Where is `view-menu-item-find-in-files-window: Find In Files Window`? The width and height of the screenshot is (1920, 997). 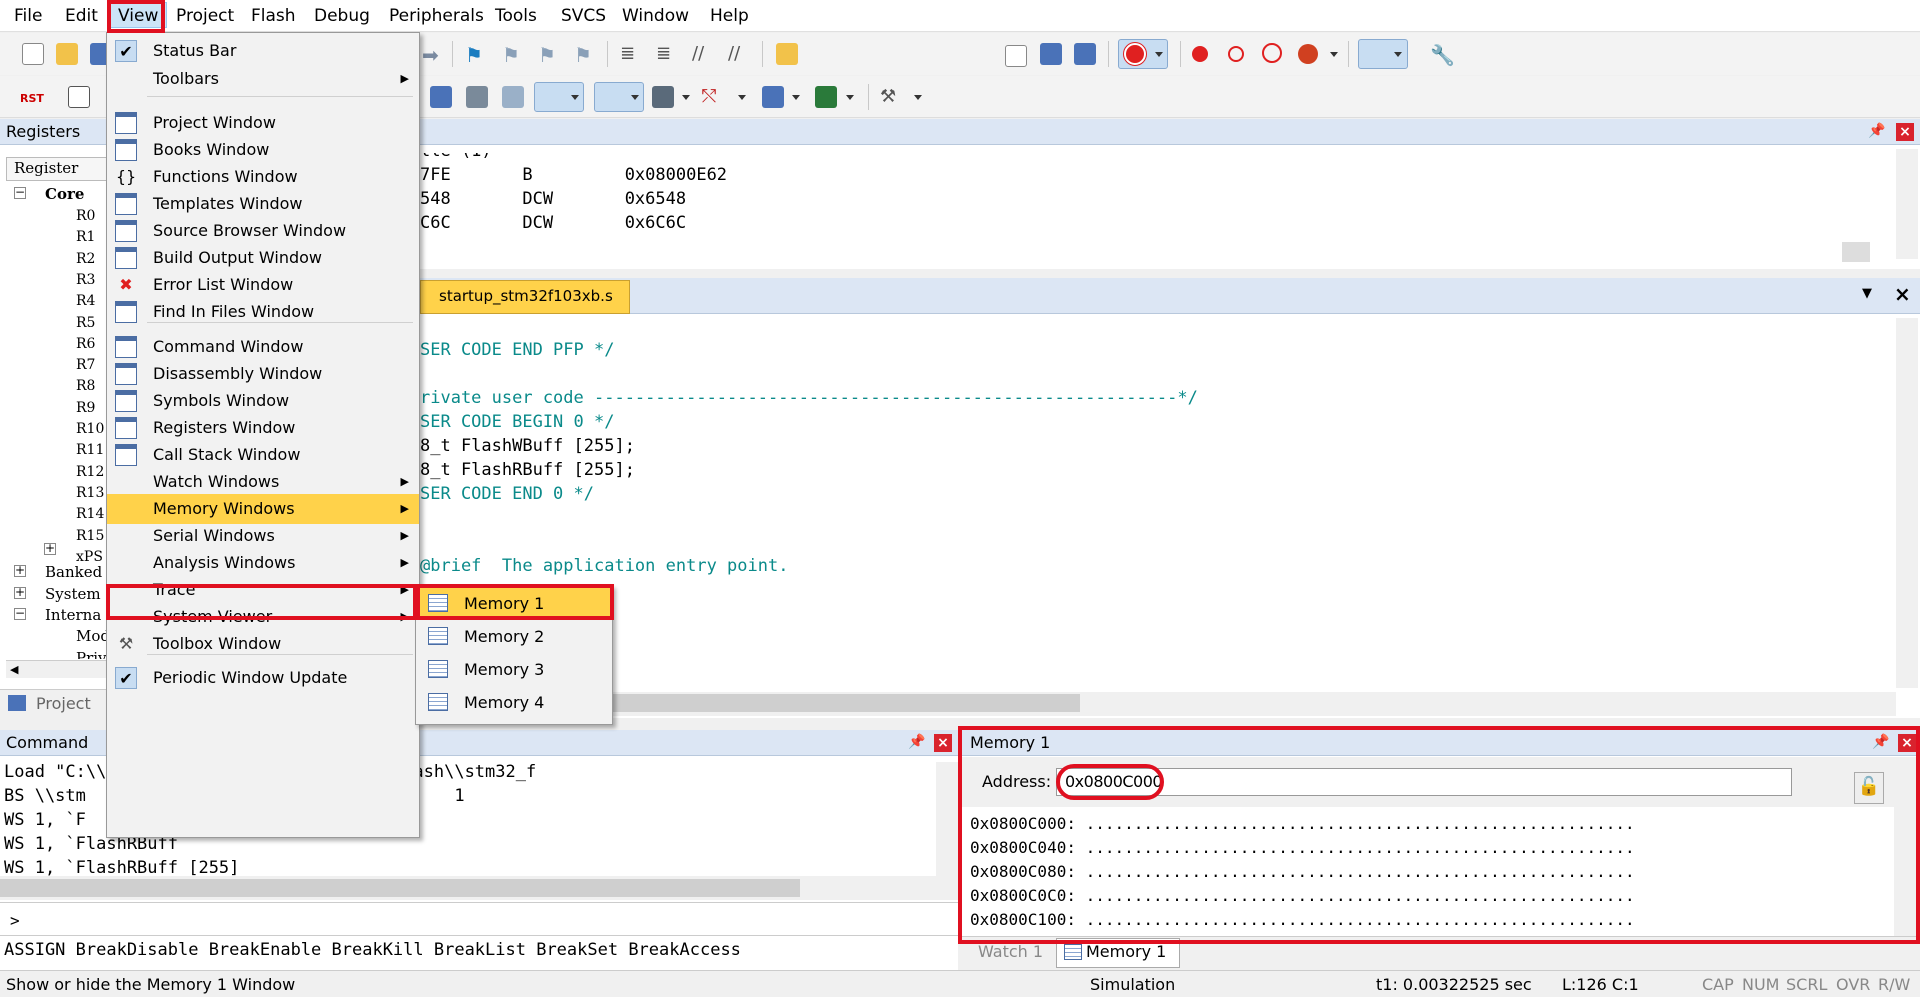 view-menu-item-find-in-files-window: Find In Files Window is located at coordinates (263, 312).